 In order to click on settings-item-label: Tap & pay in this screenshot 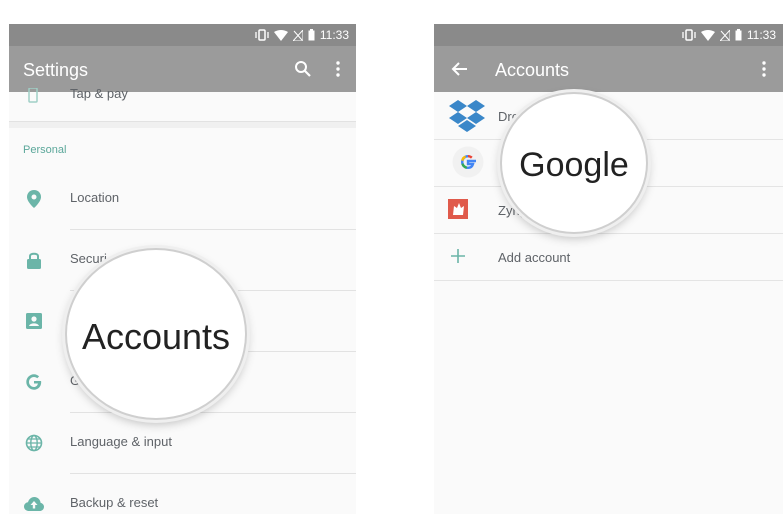, I will do `click(99, 93)`.